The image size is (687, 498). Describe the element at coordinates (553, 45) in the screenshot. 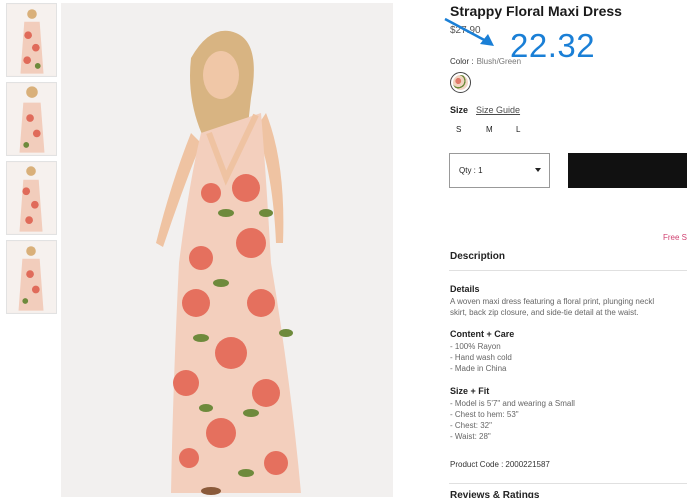

I see `annotated-price: 22.32` at that location.